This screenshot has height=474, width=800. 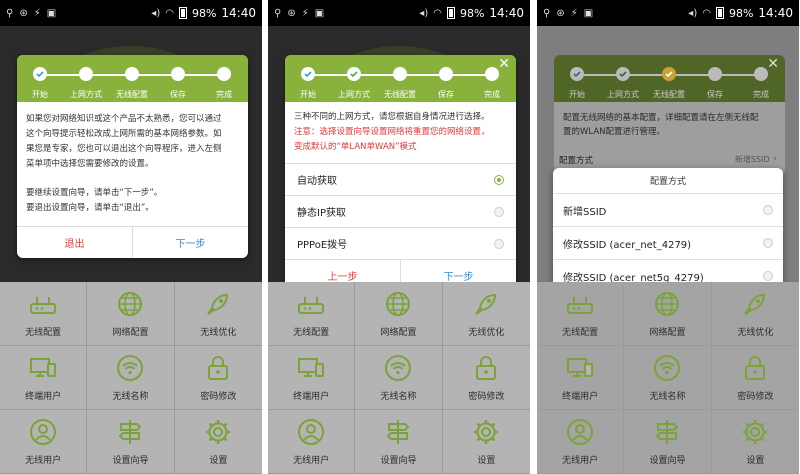 What do you see at coordinates (190, 242) in the screenshot?
I see `next-button: 下一步` at bounding box center [190, 242].